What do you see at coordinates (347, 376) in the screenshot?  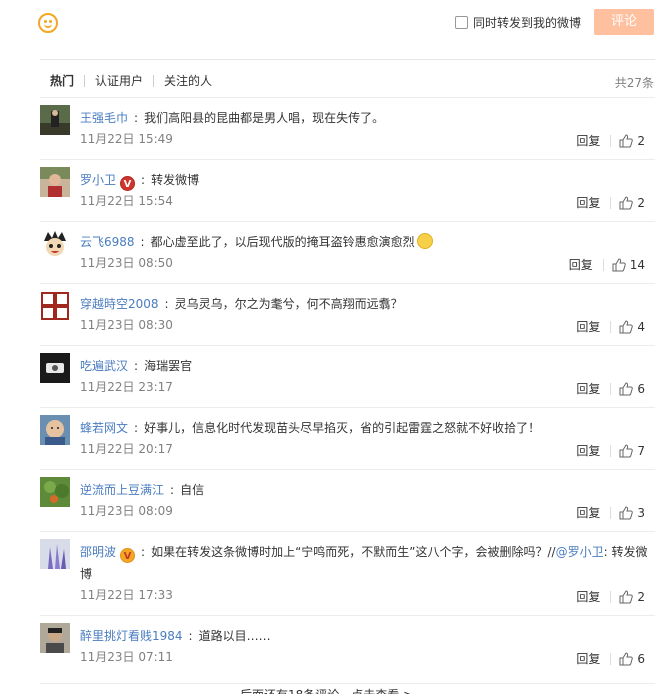 I see `comment-item: 吃遍武汉: 海瑞罢官 11月22日 23:17 回复 6` at bounding box center [347, 376].